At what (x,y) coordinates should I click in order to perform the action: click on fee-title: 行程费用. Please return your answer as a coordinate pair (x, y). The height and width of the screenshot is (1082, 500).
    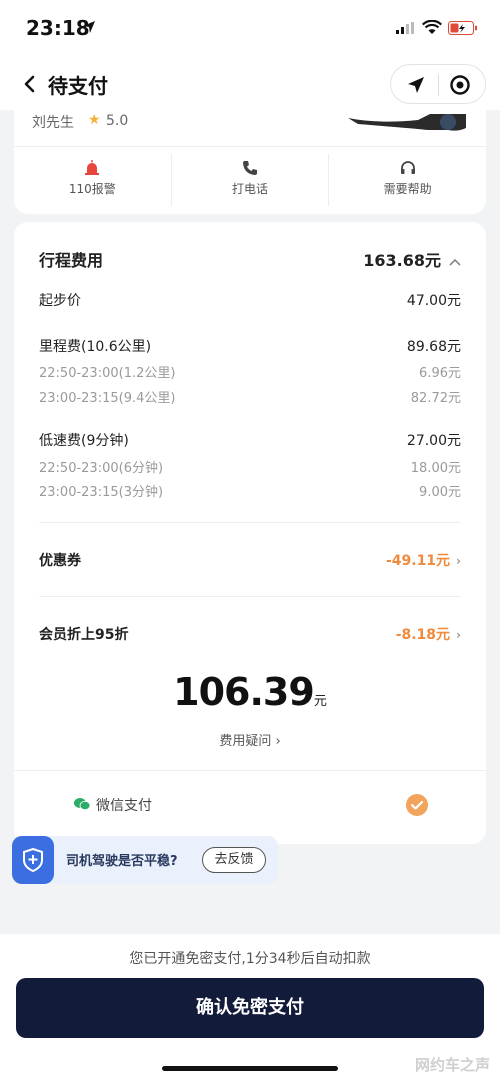
    Looking at the image, I should click on (71, 260).